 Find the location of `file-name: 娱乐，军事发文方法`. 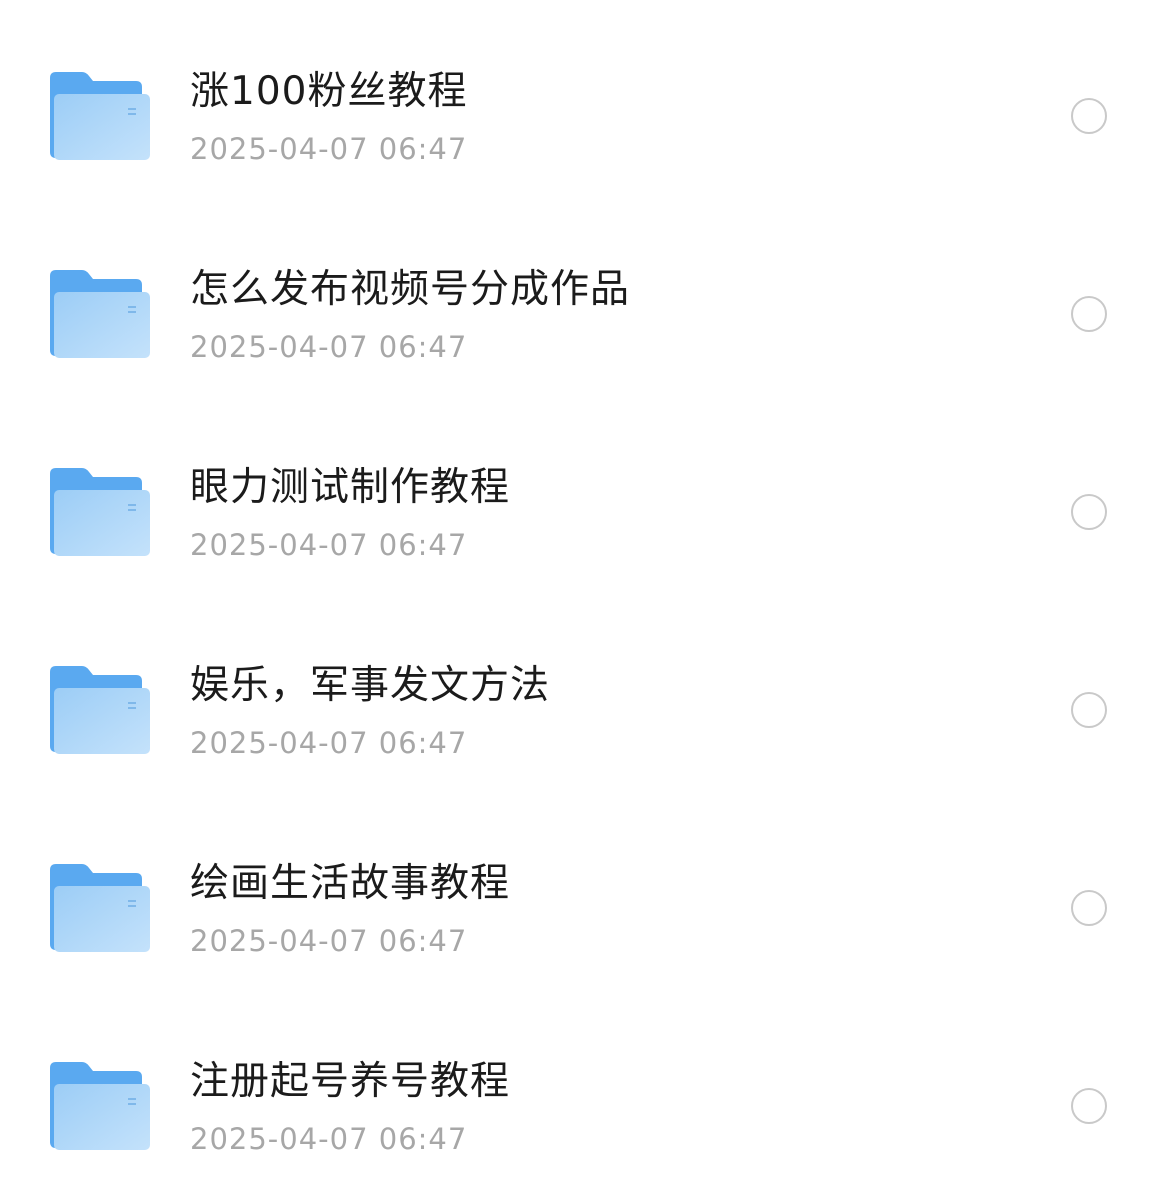

file-name: 娱乐，军事发文方法 is located at coordinates (370, 686).